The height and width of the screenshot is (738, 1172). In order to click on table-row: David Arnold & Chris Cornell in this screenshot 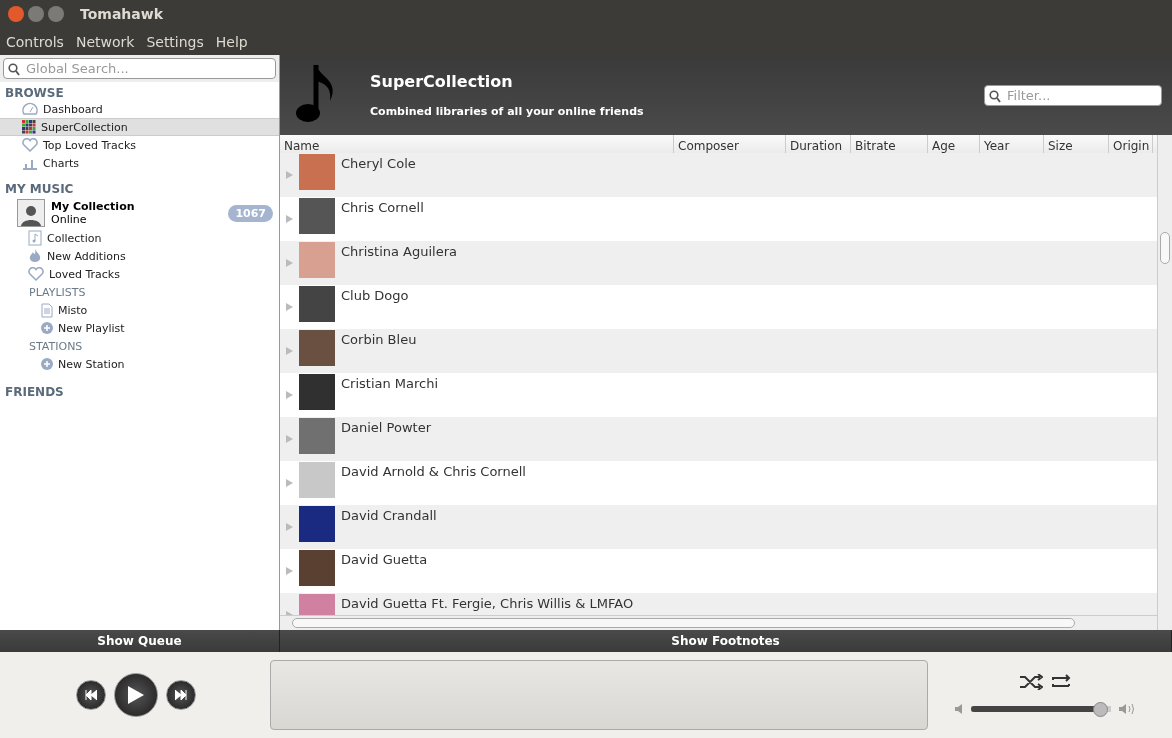, I will do `click(718, 483)`.